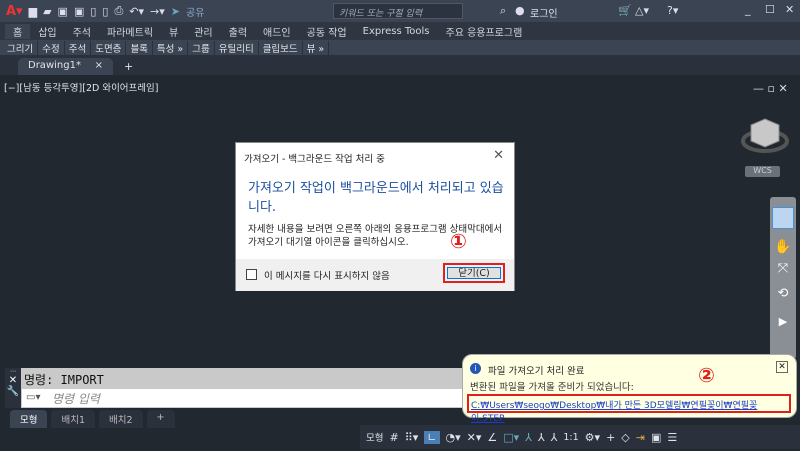 The image size is (800, 451). I want to click on navigation-bar: ✋ ⤧ ⟲ ▶, so click(783, 278).